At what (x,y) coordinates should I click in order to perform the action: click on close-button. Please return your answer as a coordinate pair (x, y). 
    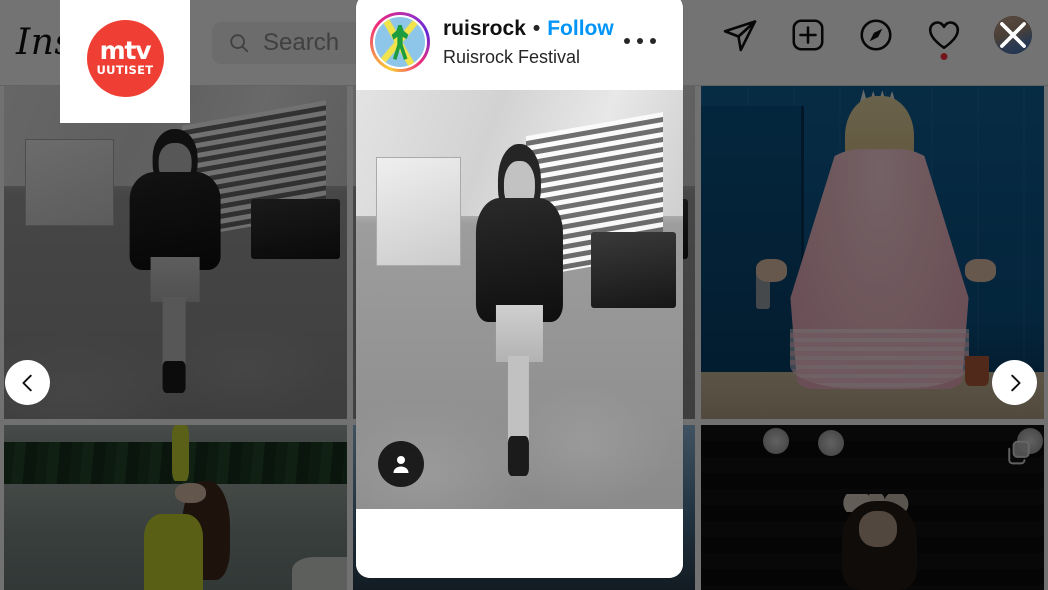
    Looking at the image, I should click on (1013, 35).